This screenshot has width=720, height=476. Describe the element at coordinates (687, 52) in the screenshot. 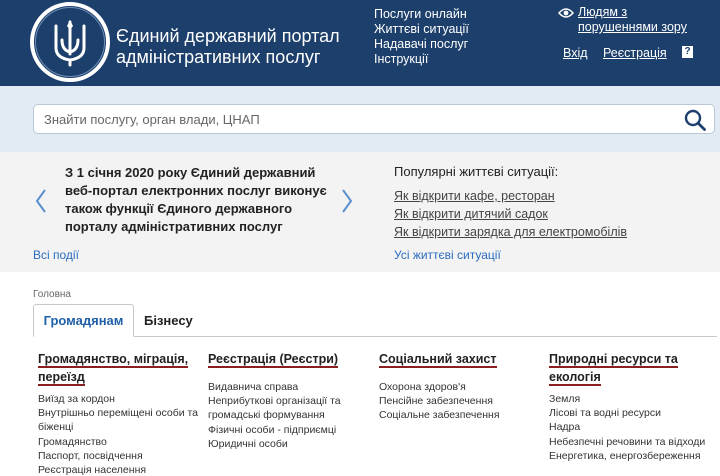

I see `help-icon: ?` at that location.